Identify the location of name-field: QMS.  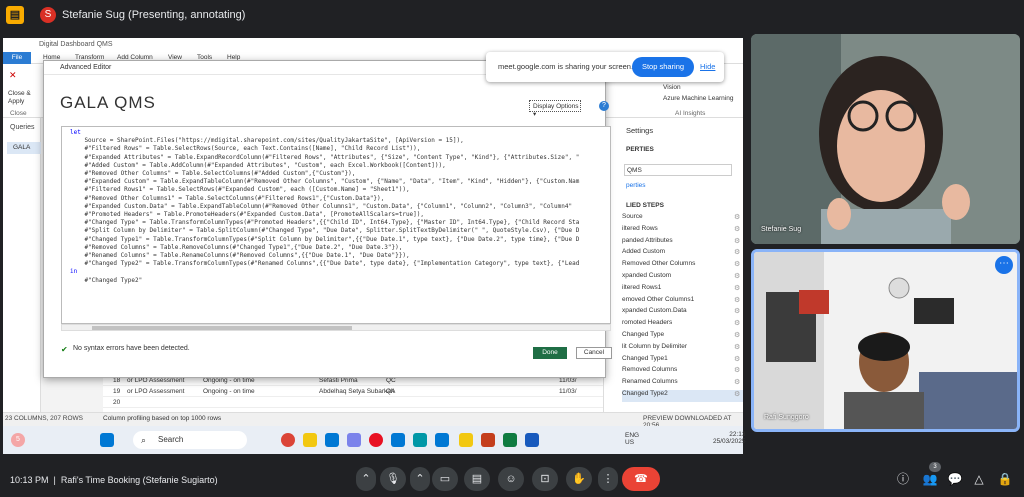
(678, 170).